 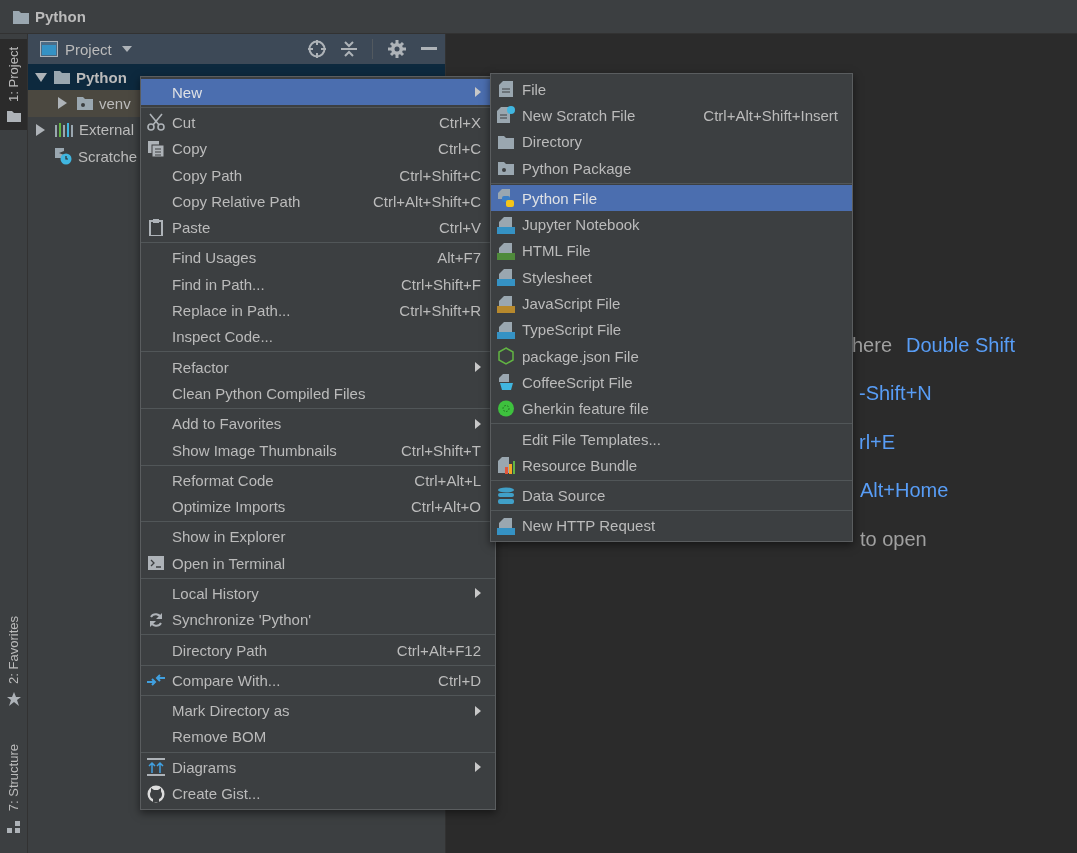 What do you see at coordinates (770, 115) in the screenshot?
I see `shortcut-text: Ctrl+Alt+Shift+Insert` at bounding box center [770, 115].